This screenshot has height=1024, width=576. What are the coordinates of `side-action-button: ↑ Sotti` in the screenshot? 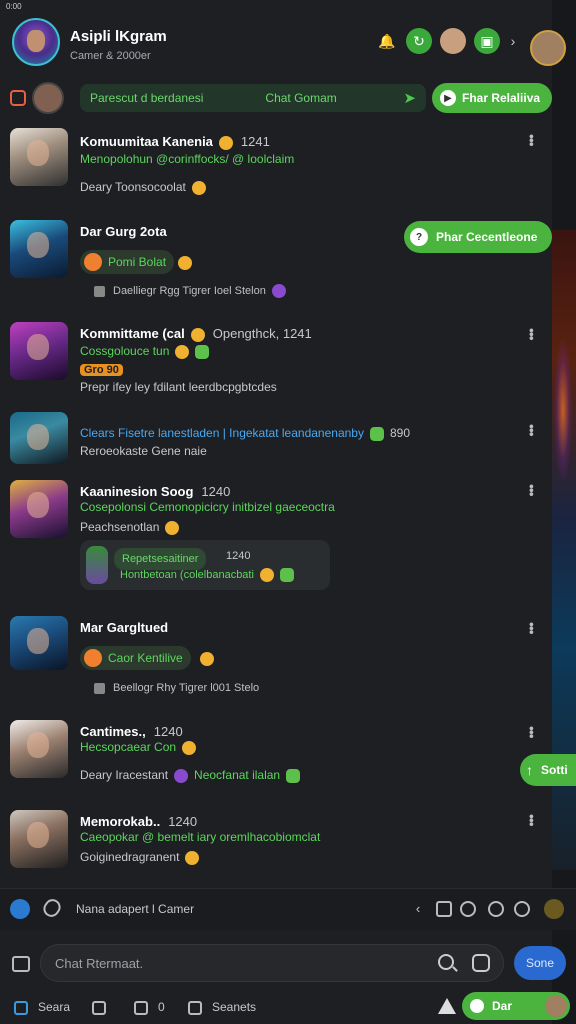 It's located at (548, 770).